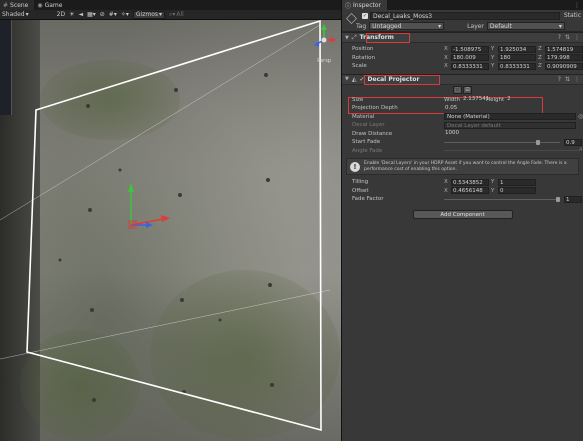  I want to click on height-field: 2, so click(517, 99).